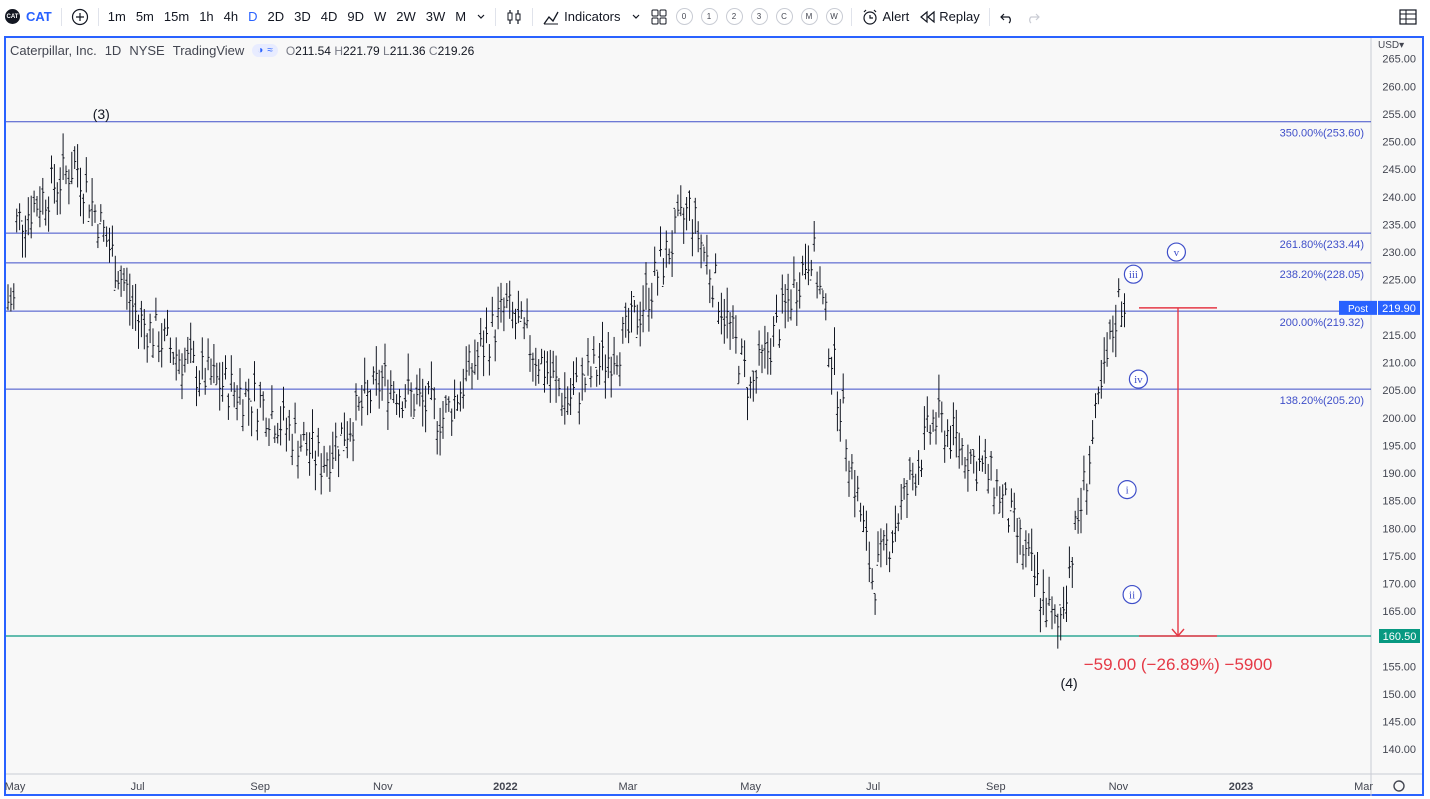 The image size is (1430, 799). What do you see at coordinates (433, 50) in the screenshot?
I see `close-key: C` at bounding box center [433, 50].